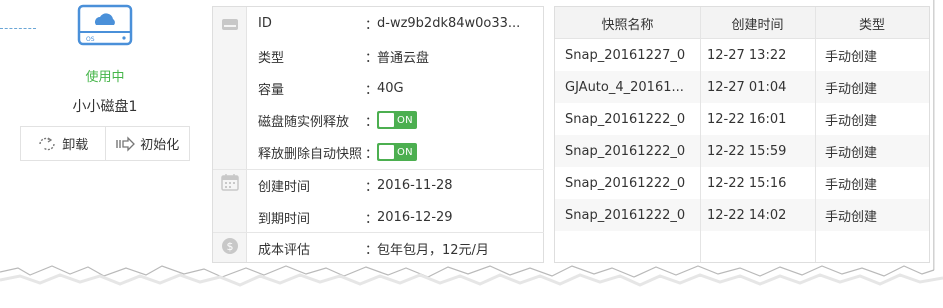 This screenshot has height=308, width=943. I want to click on info-row-release-with-instance: 磁盘随实例释放 ： ON, so click(395, 120).